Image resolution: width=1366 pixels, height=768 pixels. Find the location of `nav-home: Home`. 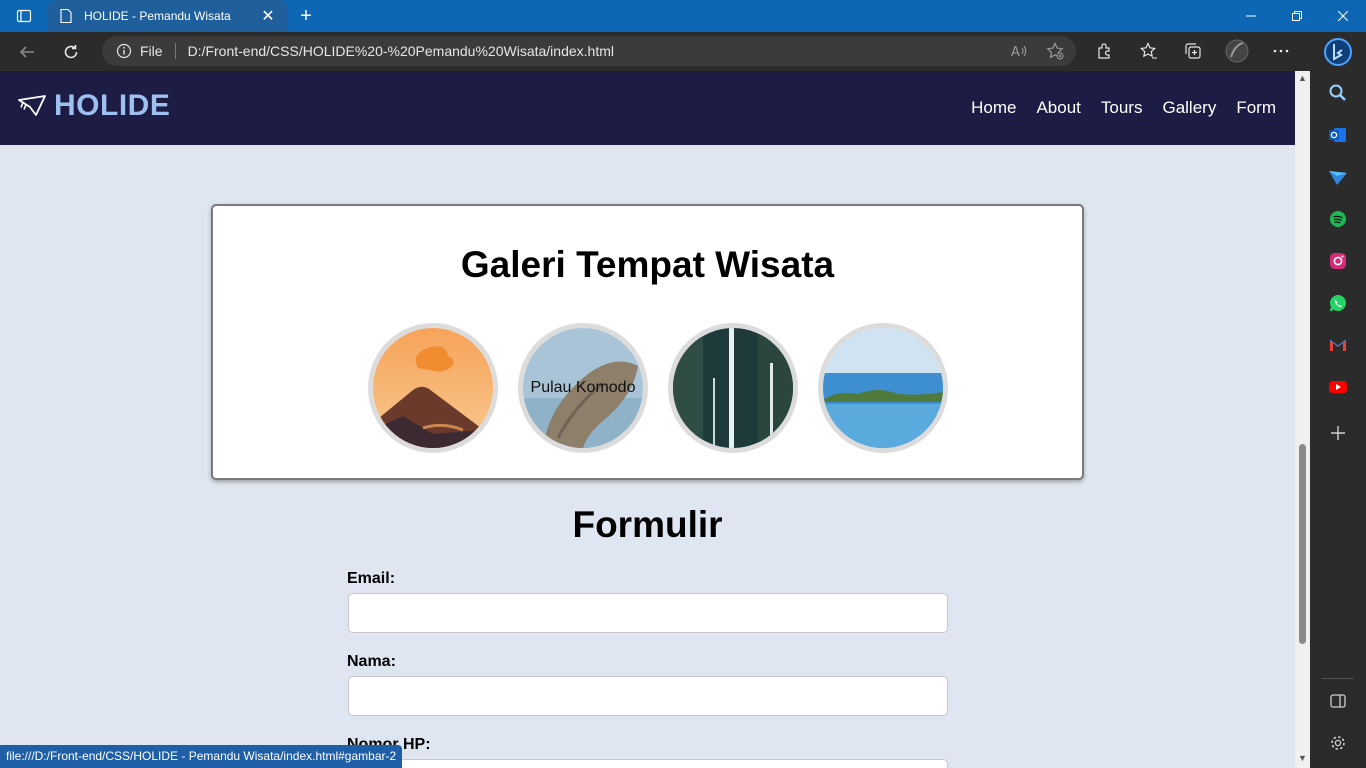

nav-home: Home is located at coordinates (993, 108).